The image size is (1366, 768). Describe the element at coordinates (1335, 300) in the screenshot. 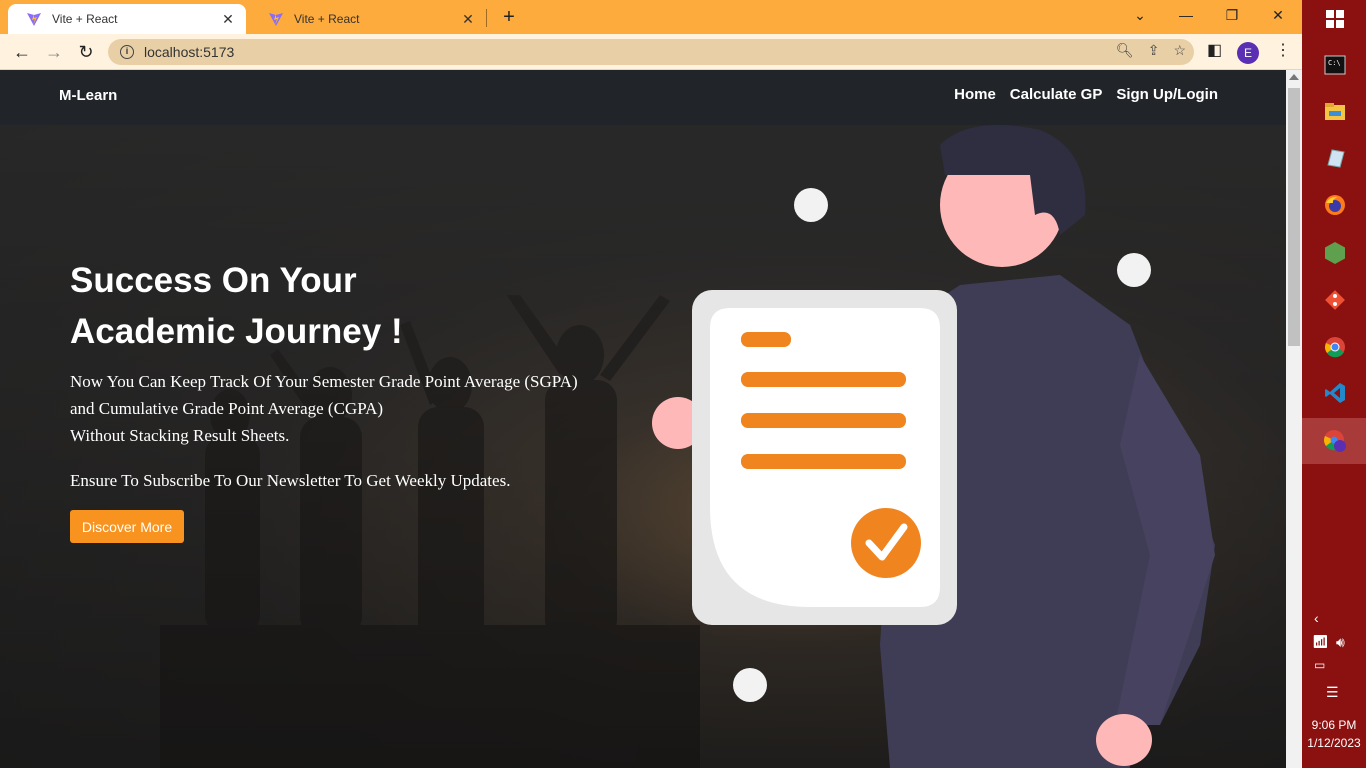

I see `git-icon` at that location.